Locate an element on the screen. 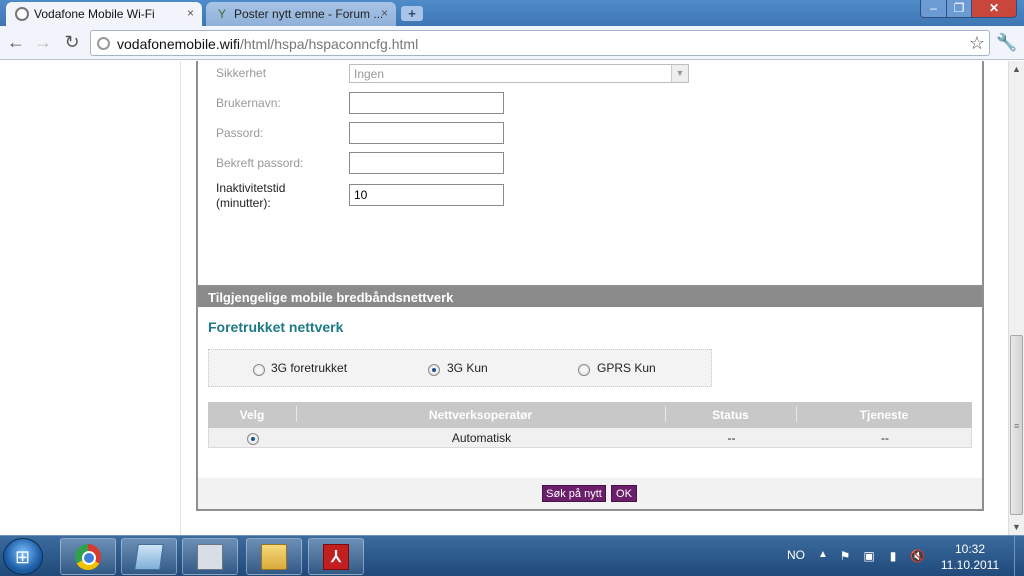 The image size is (1024, 576). radio-gprs-only is located at coordinates (584, 370).